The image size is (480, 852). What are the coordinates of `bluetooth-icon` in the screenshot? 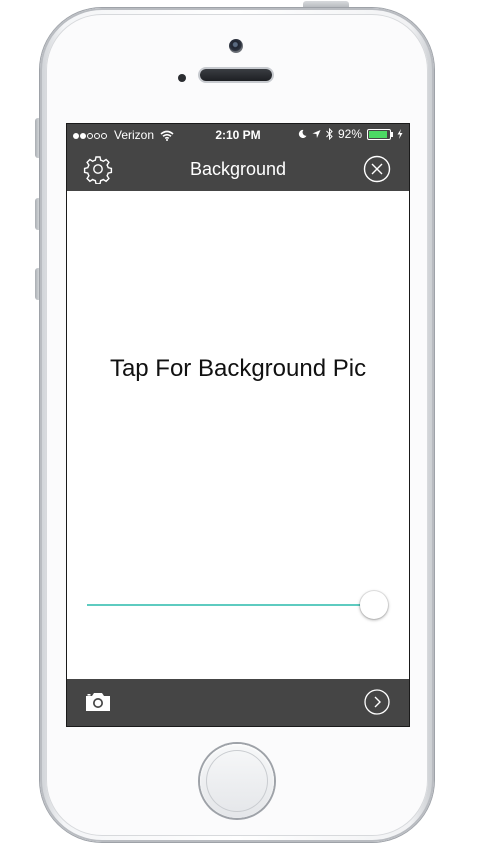 It's located at (329, 134).